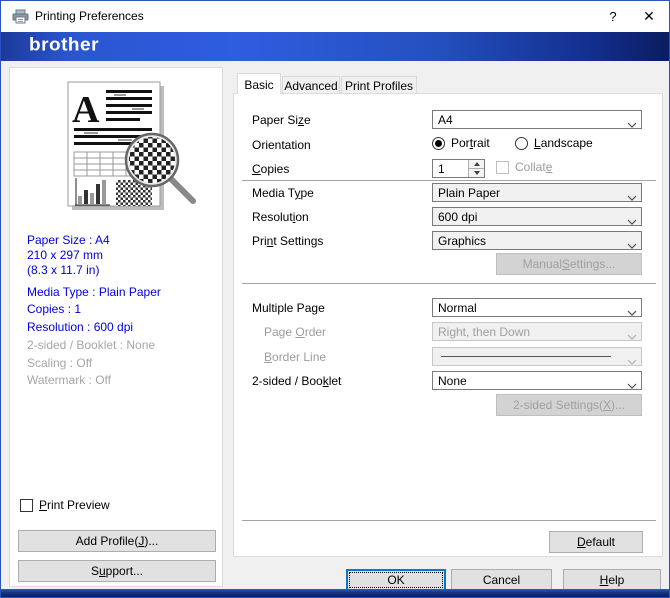 The image size is (670, 598). Describe the element at coordinates (283, 193) in the screenshot. I see `media-type-label: Media Type` at that location.